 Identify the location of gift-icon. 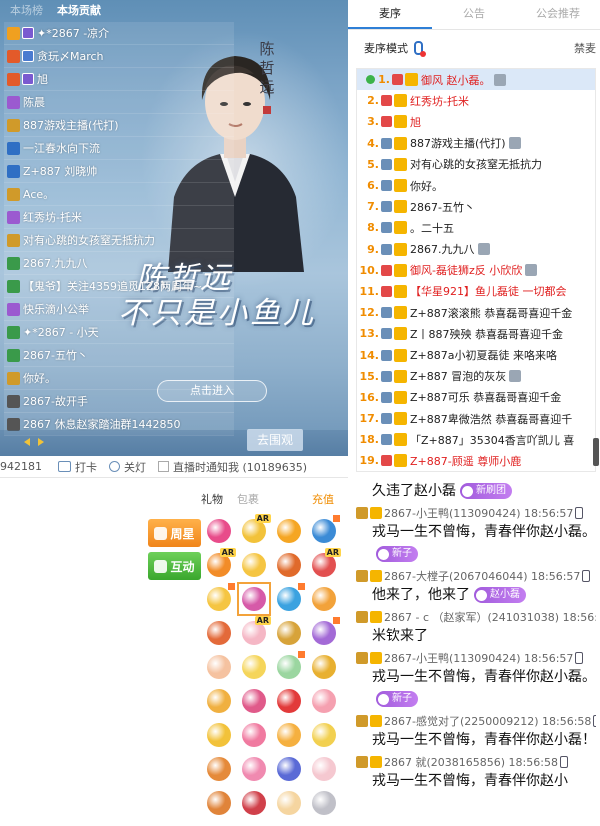
(219, 667).